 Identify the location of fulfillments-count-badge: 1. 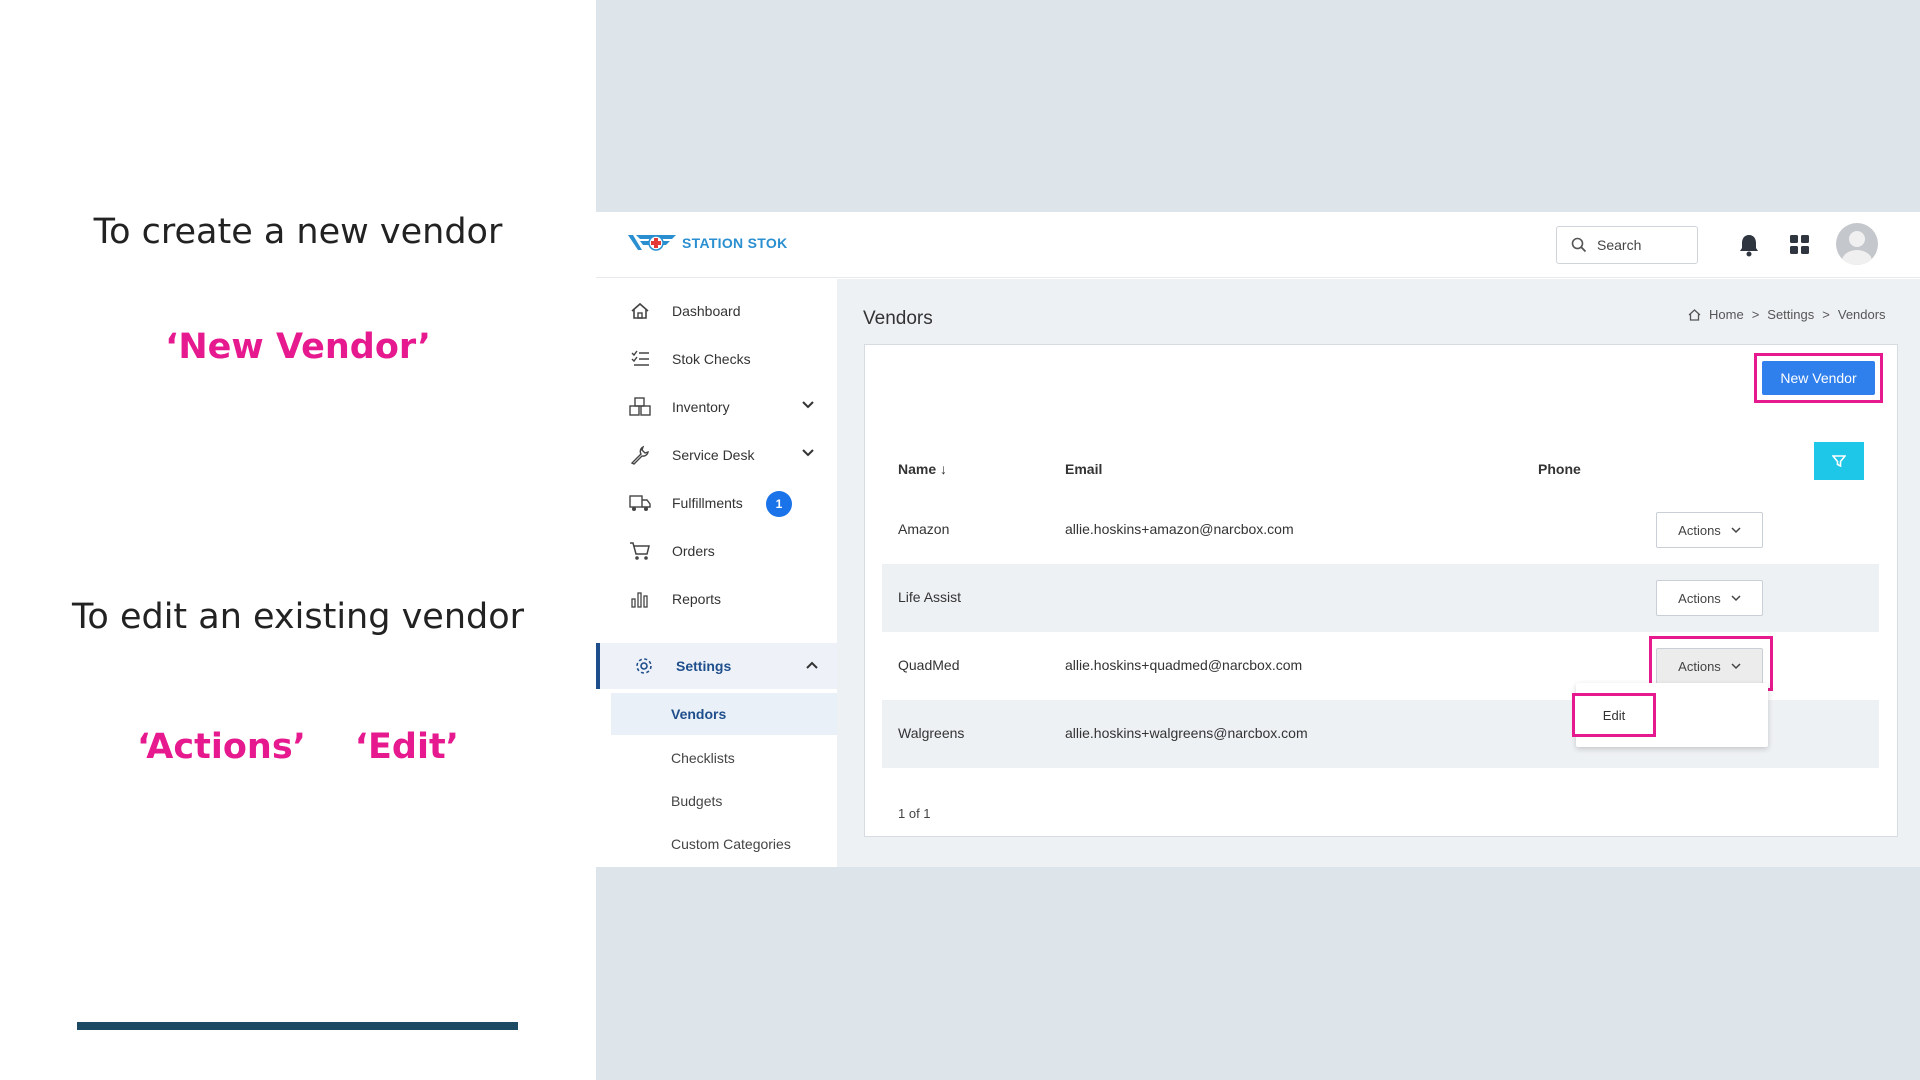
(779, 504).